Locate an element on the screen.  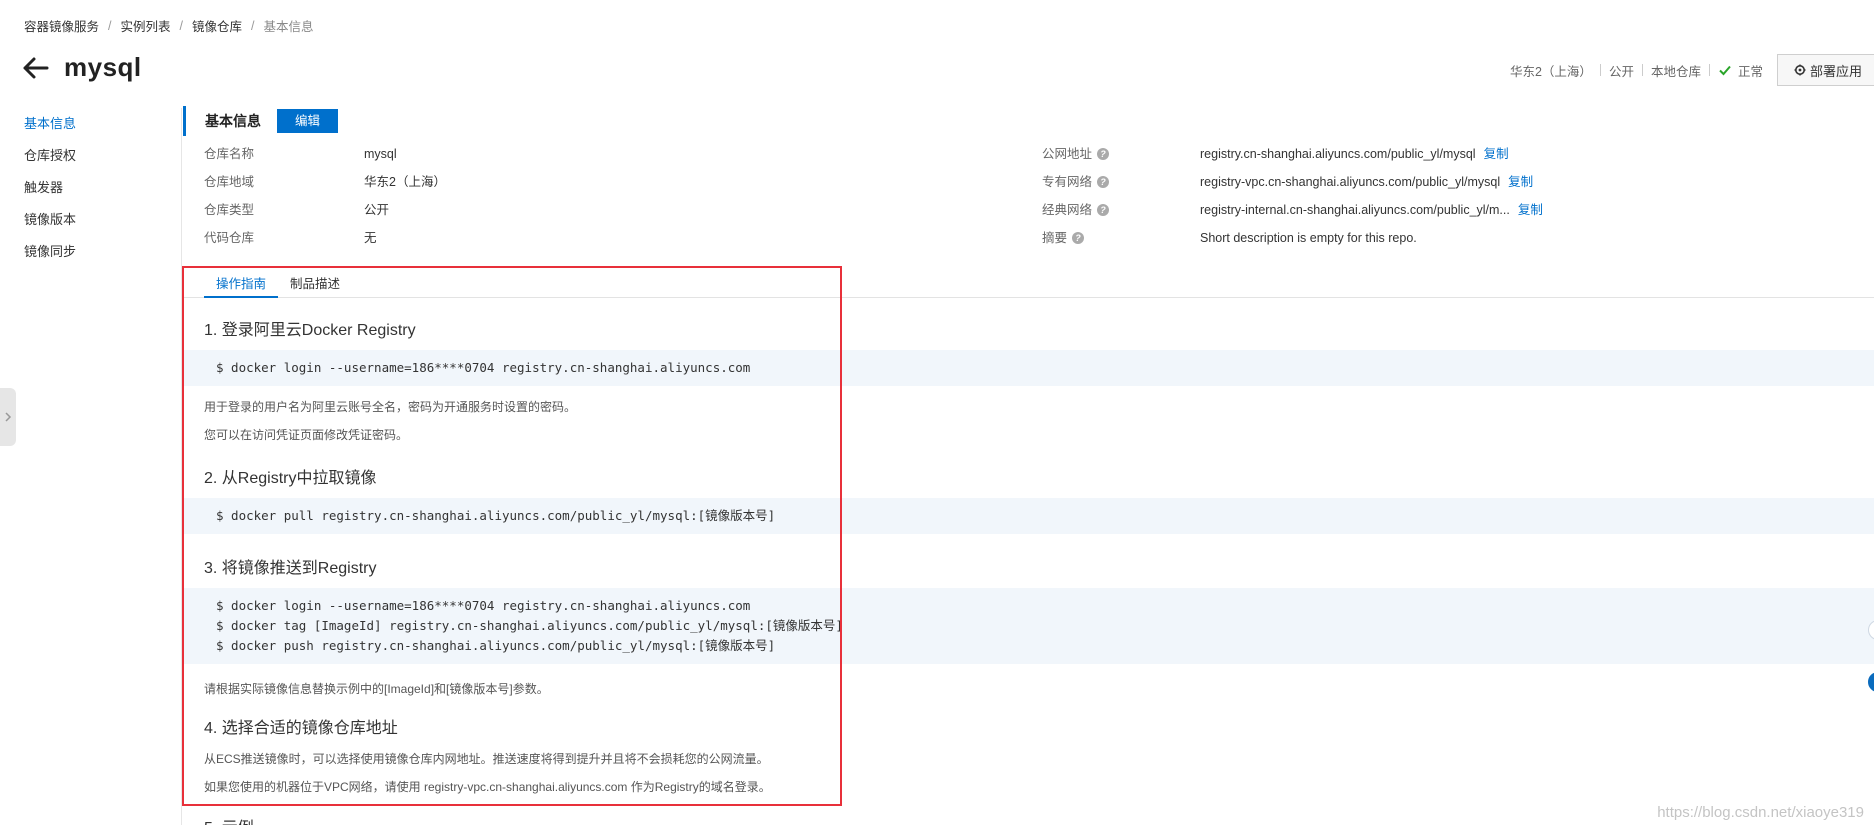
step-title: 2. 从Registry中拉取镜像 is located at coordinates (290, 478).